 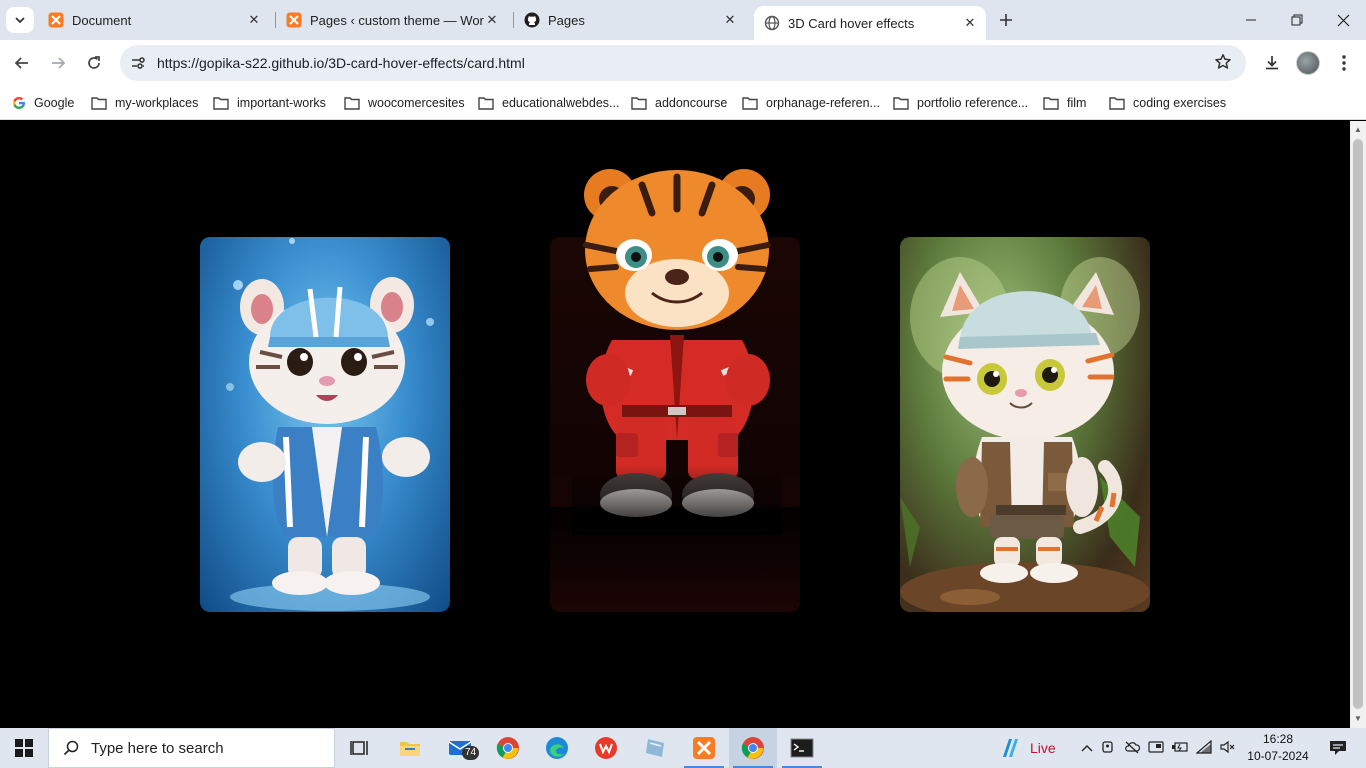 I want to click on scroll-down-arrow: ▼, so click(x=1358, y=719).